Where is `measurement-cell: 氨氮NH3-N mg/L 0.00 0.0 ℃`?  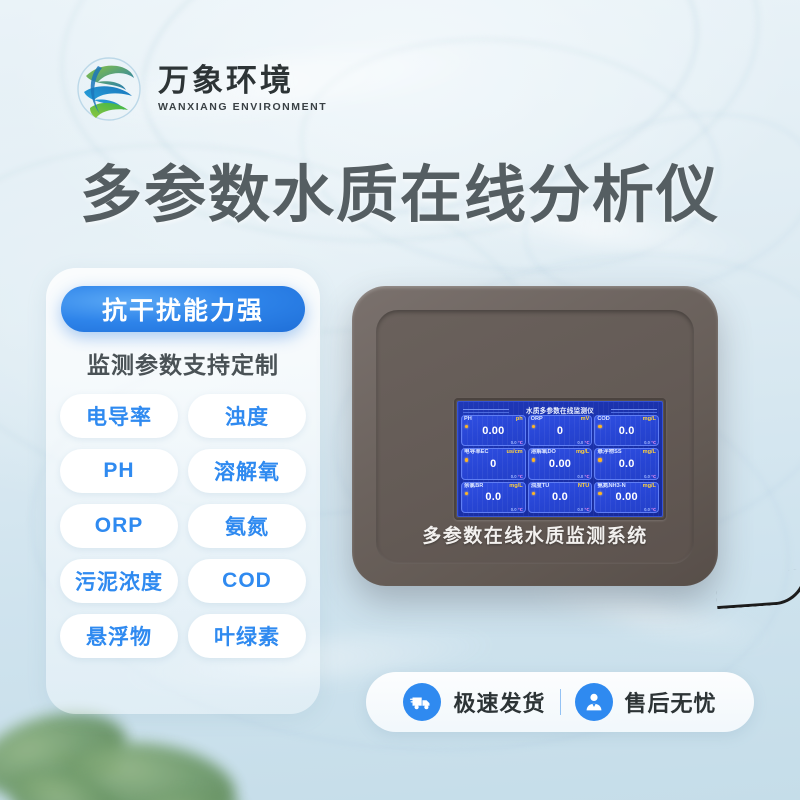 measurement-cell: 氨氮NH3-N mg/L 0.00 0.0 ℃ is located at coordinates (626, 497).